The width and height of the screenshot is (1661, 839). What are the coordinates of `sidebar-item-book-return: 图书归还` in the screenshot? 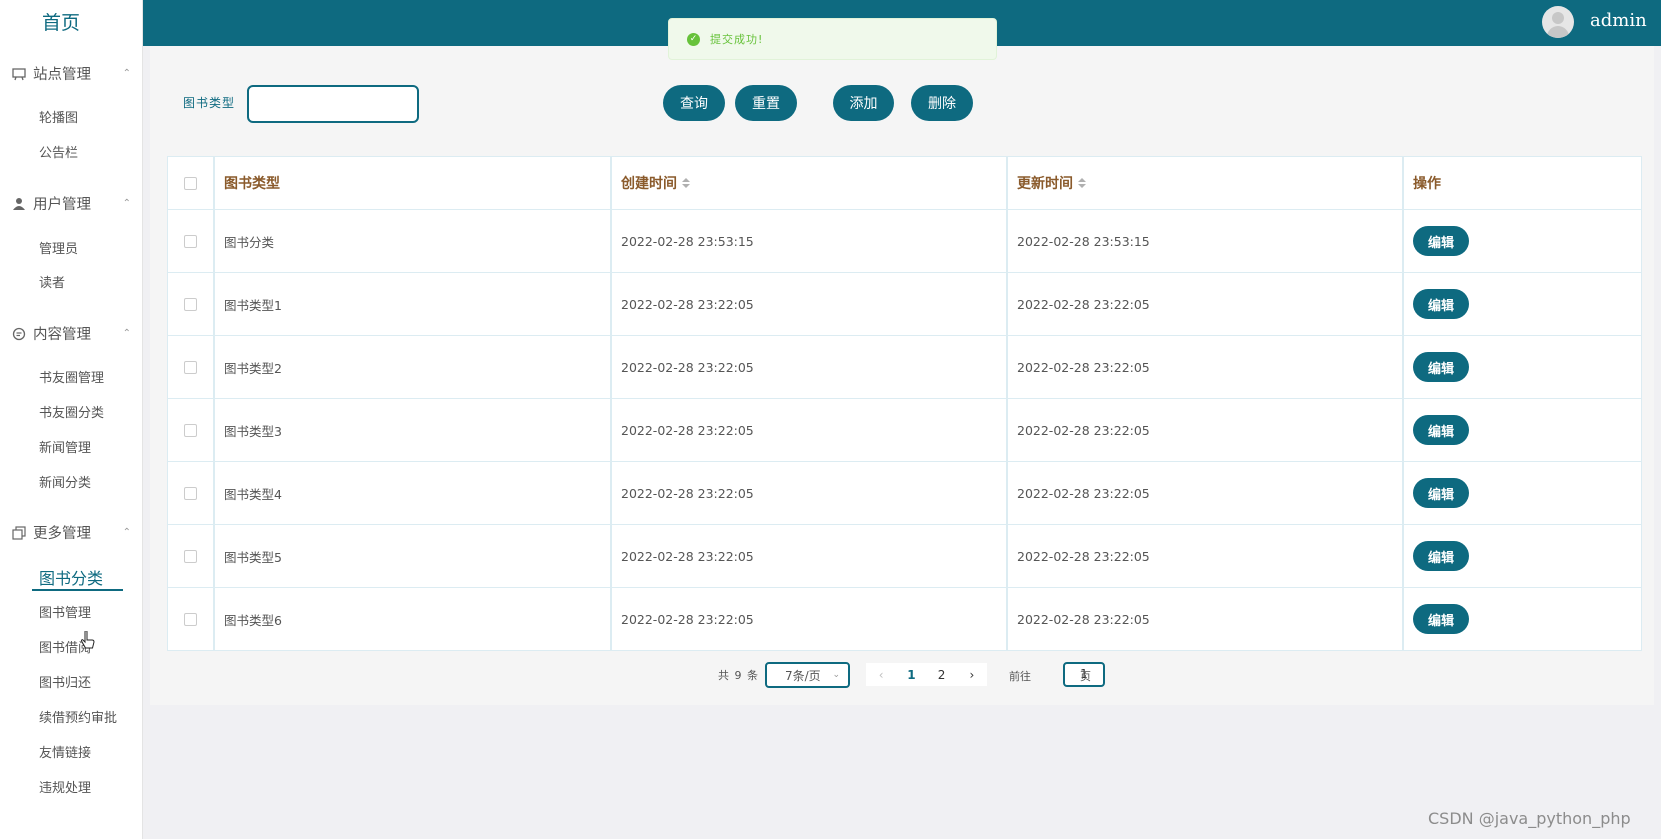 It's located at (65, 681).